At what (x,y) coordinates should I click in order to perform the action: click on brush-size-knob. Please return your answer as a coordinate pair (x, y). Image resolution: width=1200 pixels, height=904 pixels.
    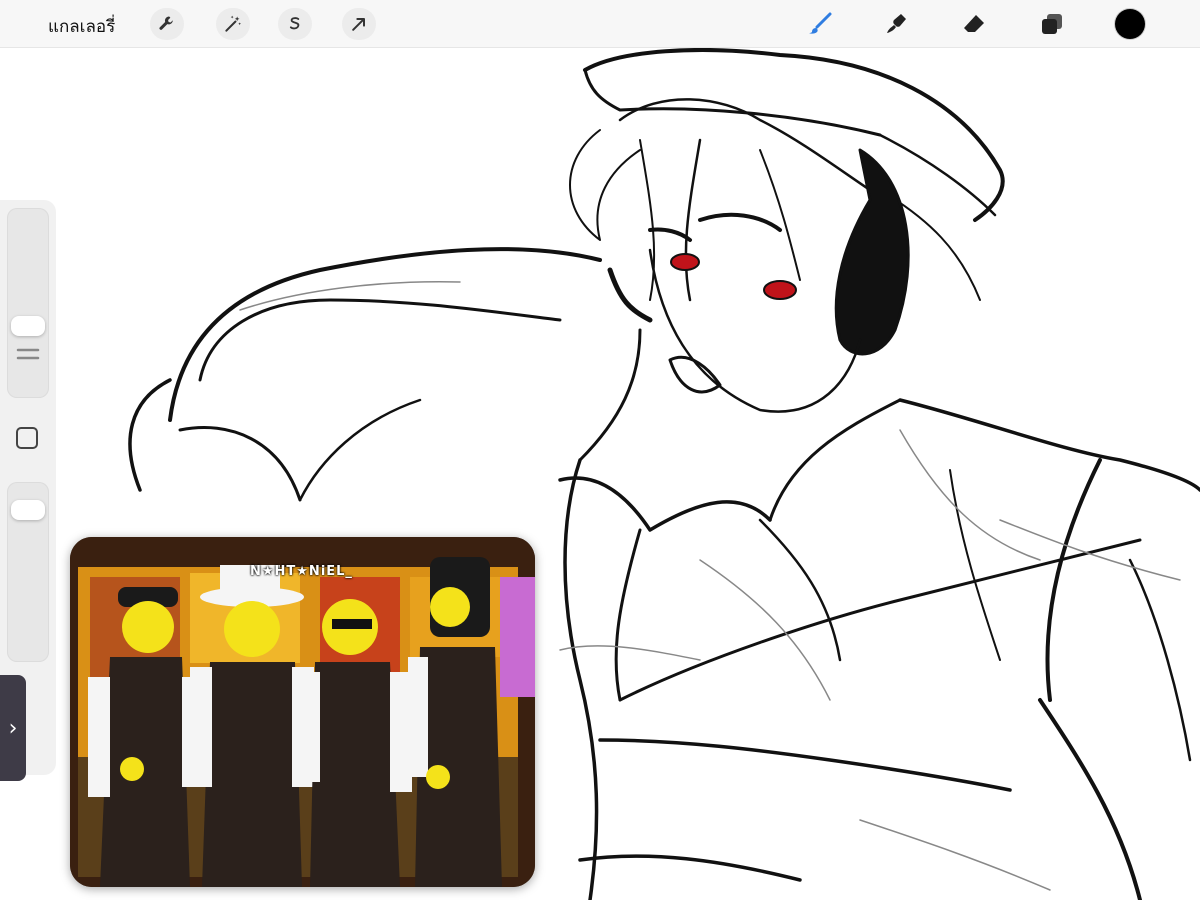
    Looking at the image, I should click on (28, 326).